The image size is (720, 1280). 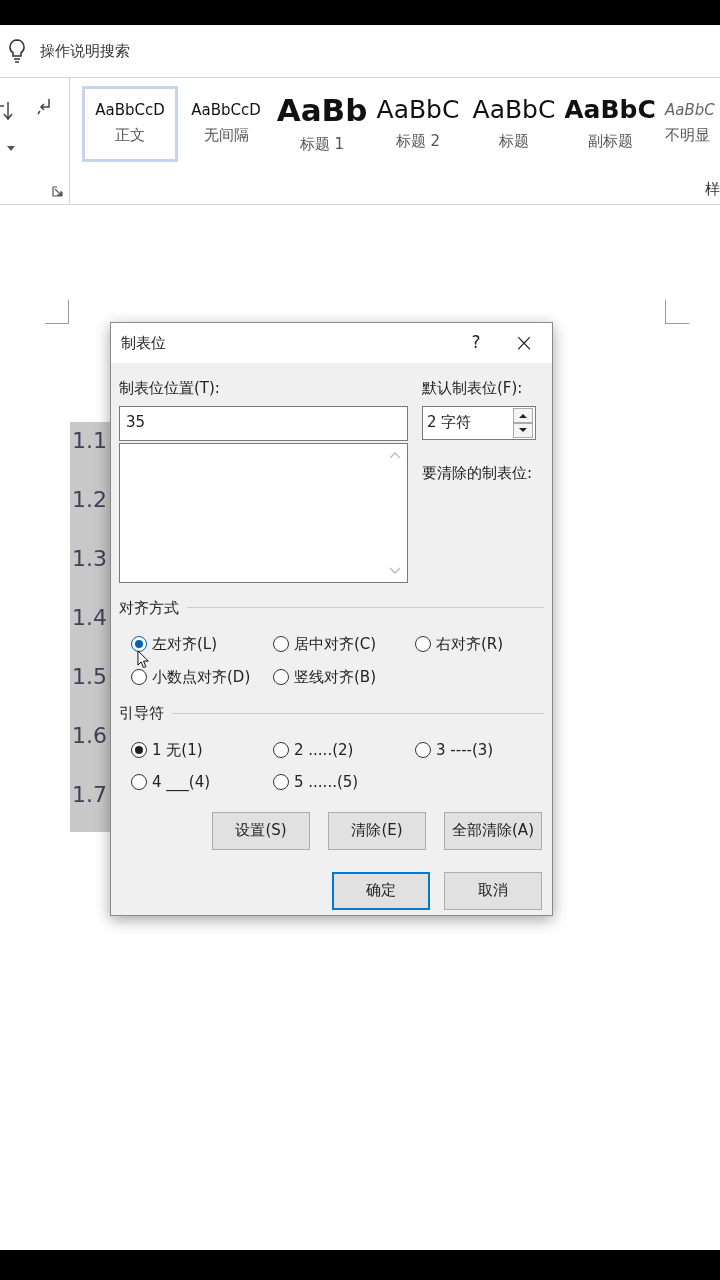 What do you see at coordinates (89, 559) in the screenshot?
I see `list-number: 1.3` at bounding box center [89, 559].